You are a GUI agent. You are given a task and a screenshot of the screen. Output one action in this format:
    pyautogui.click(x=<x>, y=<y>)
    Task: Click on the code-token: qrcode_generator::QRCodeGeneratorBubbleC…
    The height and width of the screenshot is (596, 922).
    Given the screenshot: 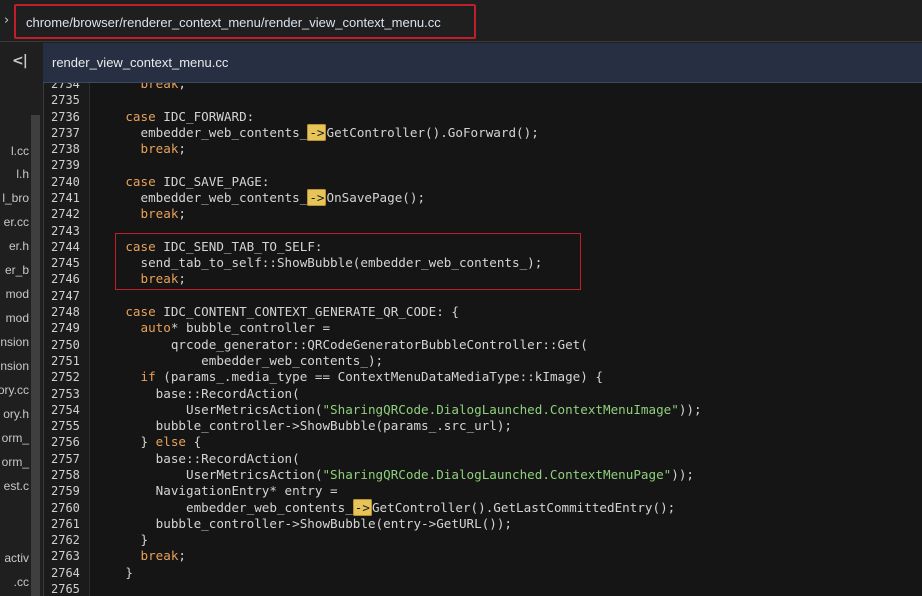 What is the action you would take?
    pyautogui.click(x=341, y=344)
    